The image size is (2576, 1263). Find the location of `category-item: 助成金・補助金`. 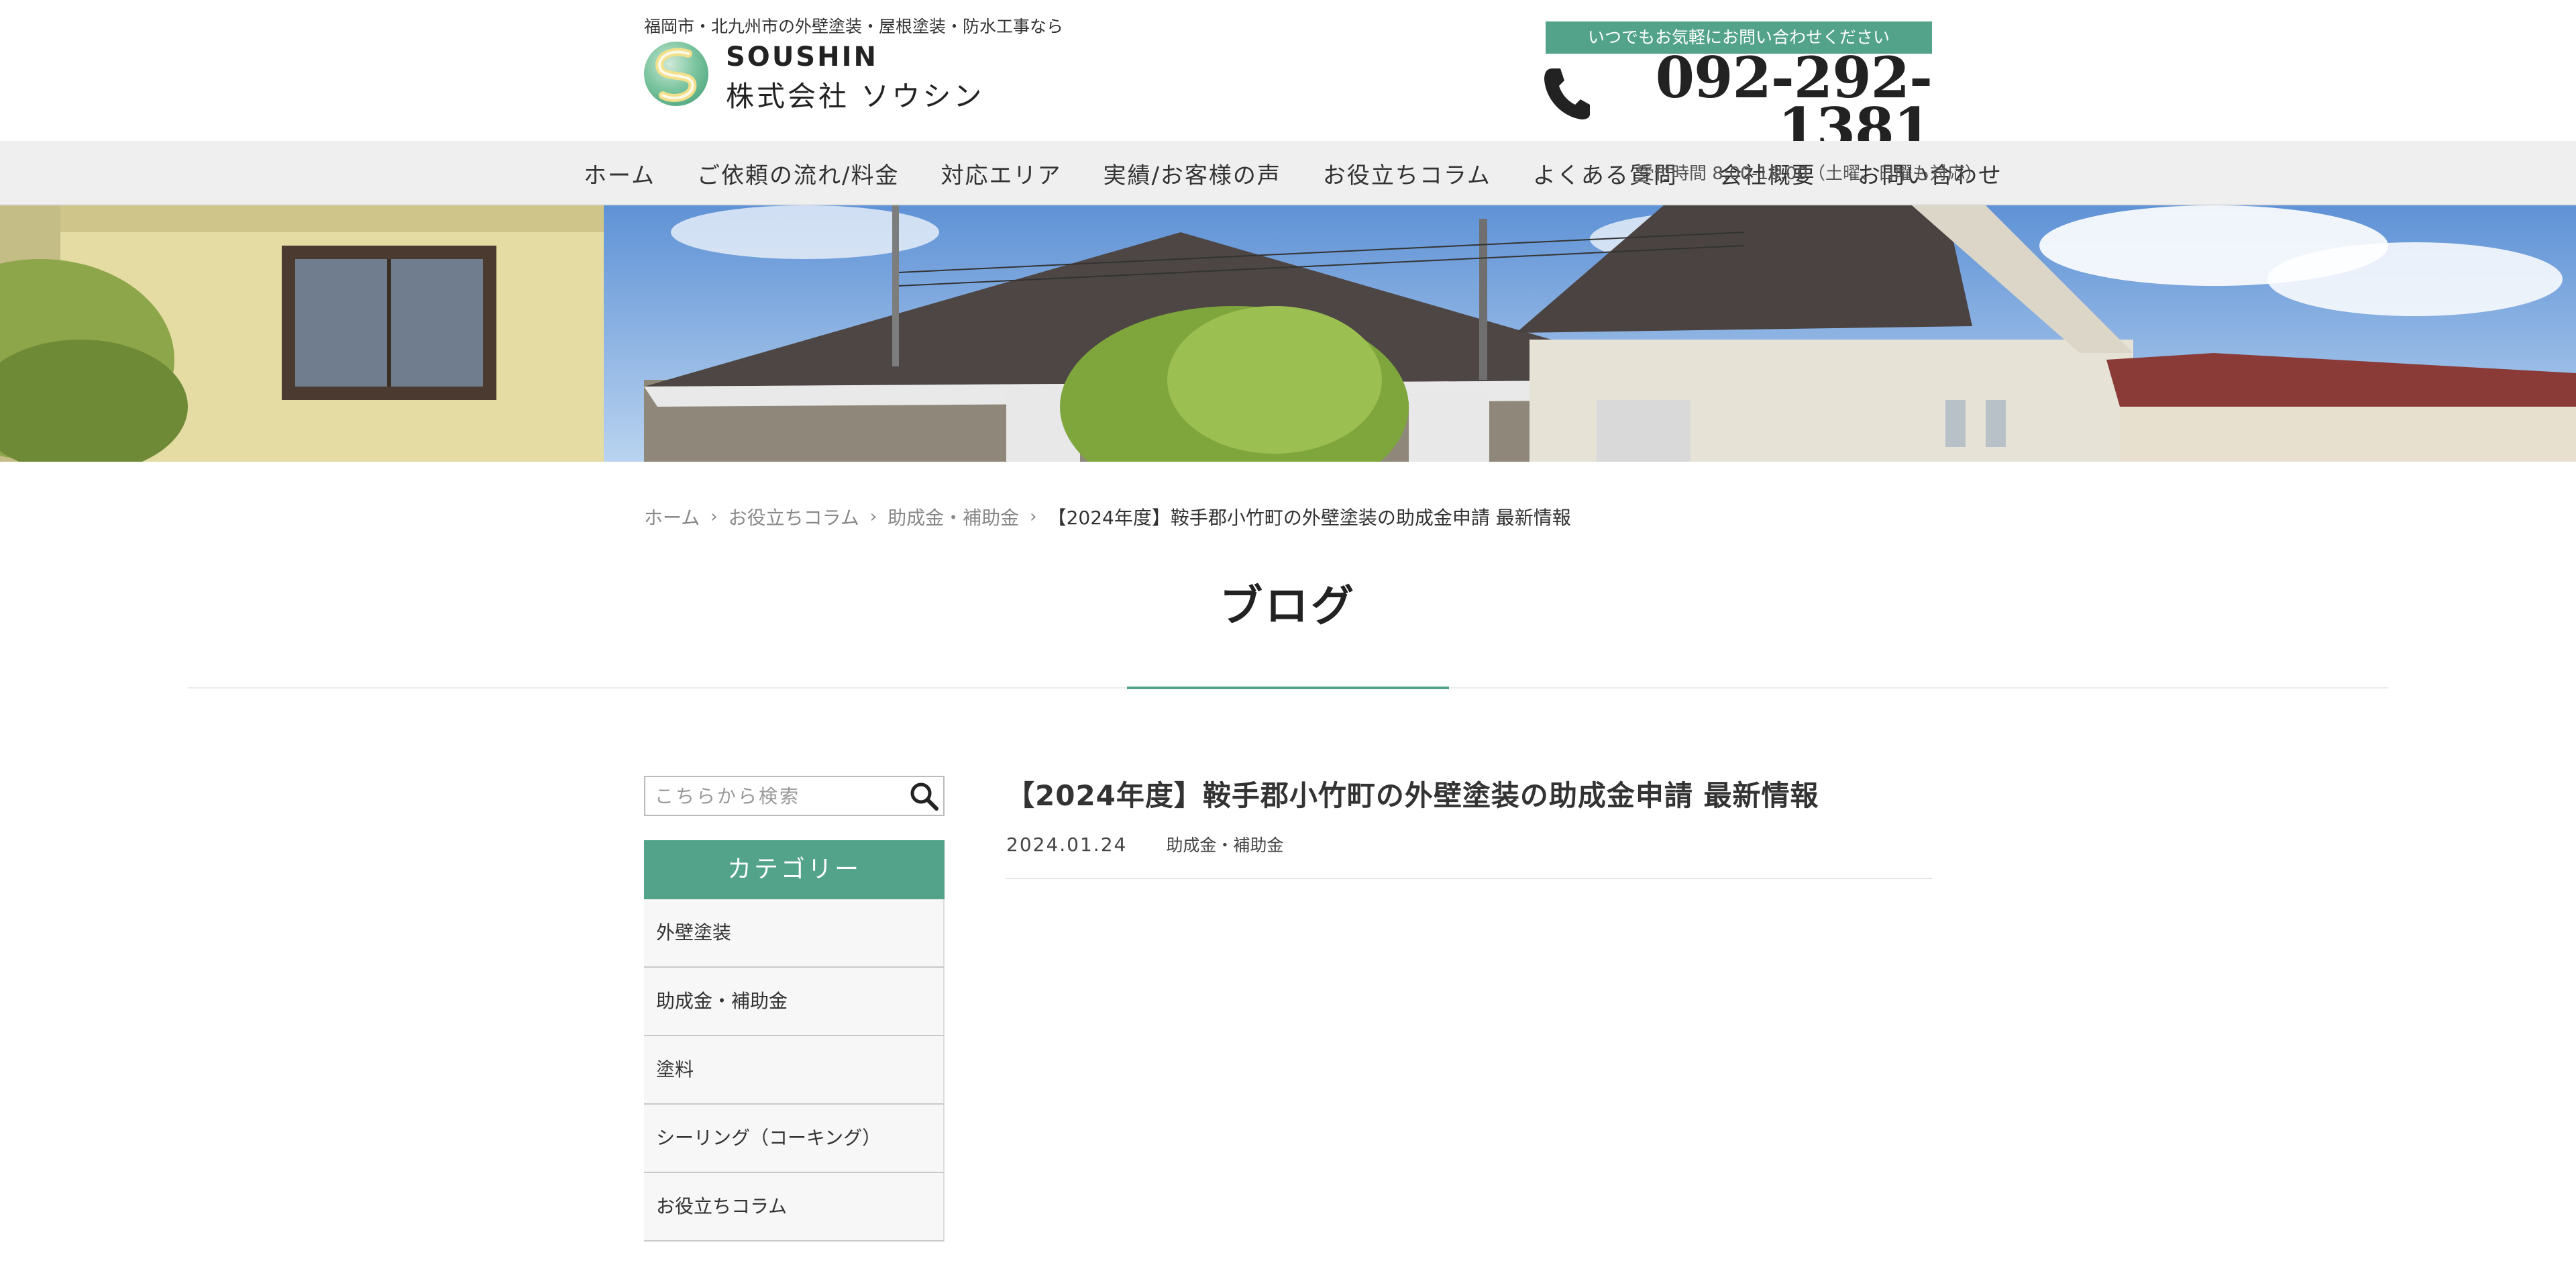

category-item: 助成金・補助金 is located at coordinates (794, 1002).